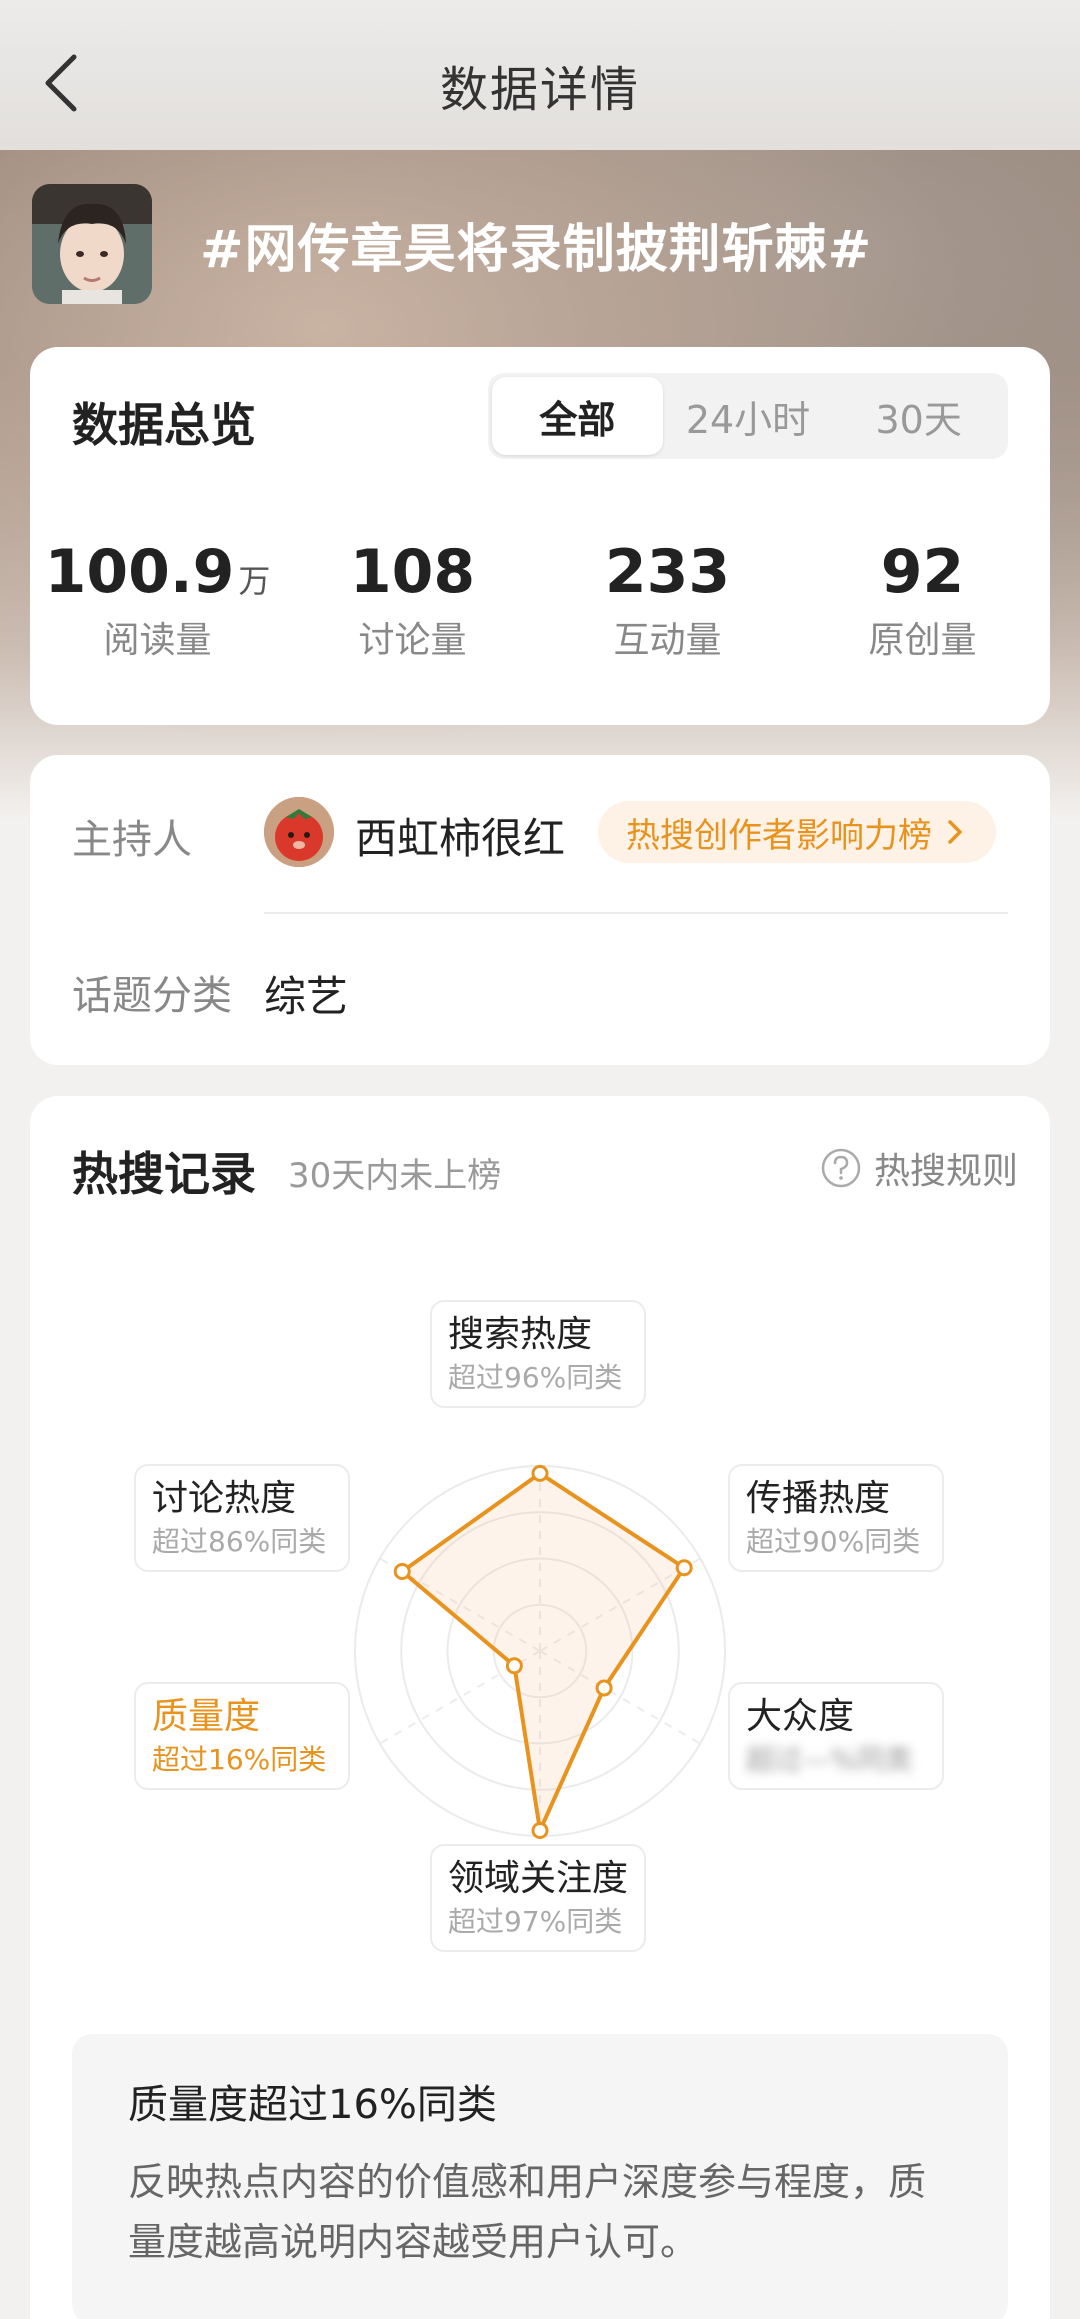 Image resolution: width=1080 pixels, height=2319 pixels. What do you see at coordinates (667, 640) in the screenshot?
I see `stat-label: 互动量` at bounding box center [667, 640].